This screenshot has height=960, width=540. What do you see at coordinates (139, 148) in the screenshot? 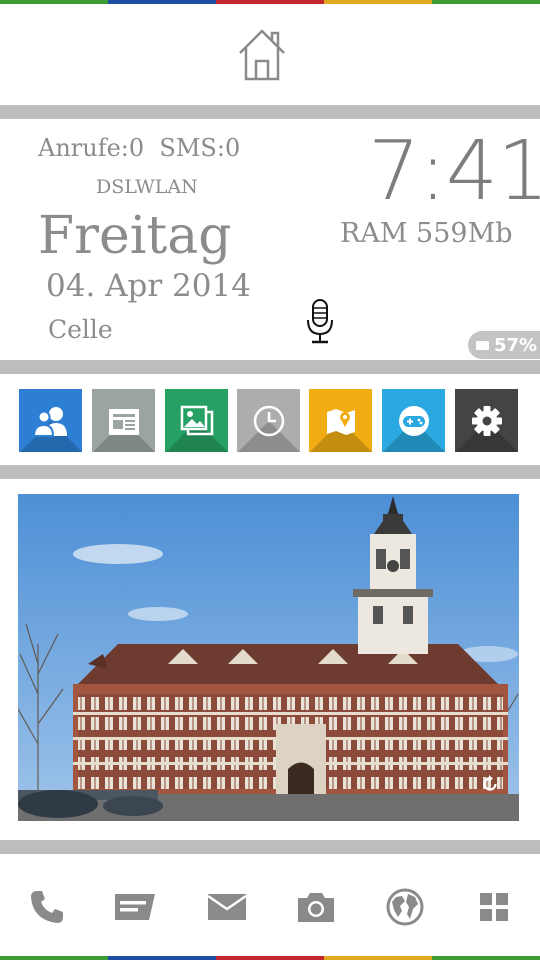
I see `calls-sms-counter: Anrufe:0 SMS:0` at bounding box center [139, 148].